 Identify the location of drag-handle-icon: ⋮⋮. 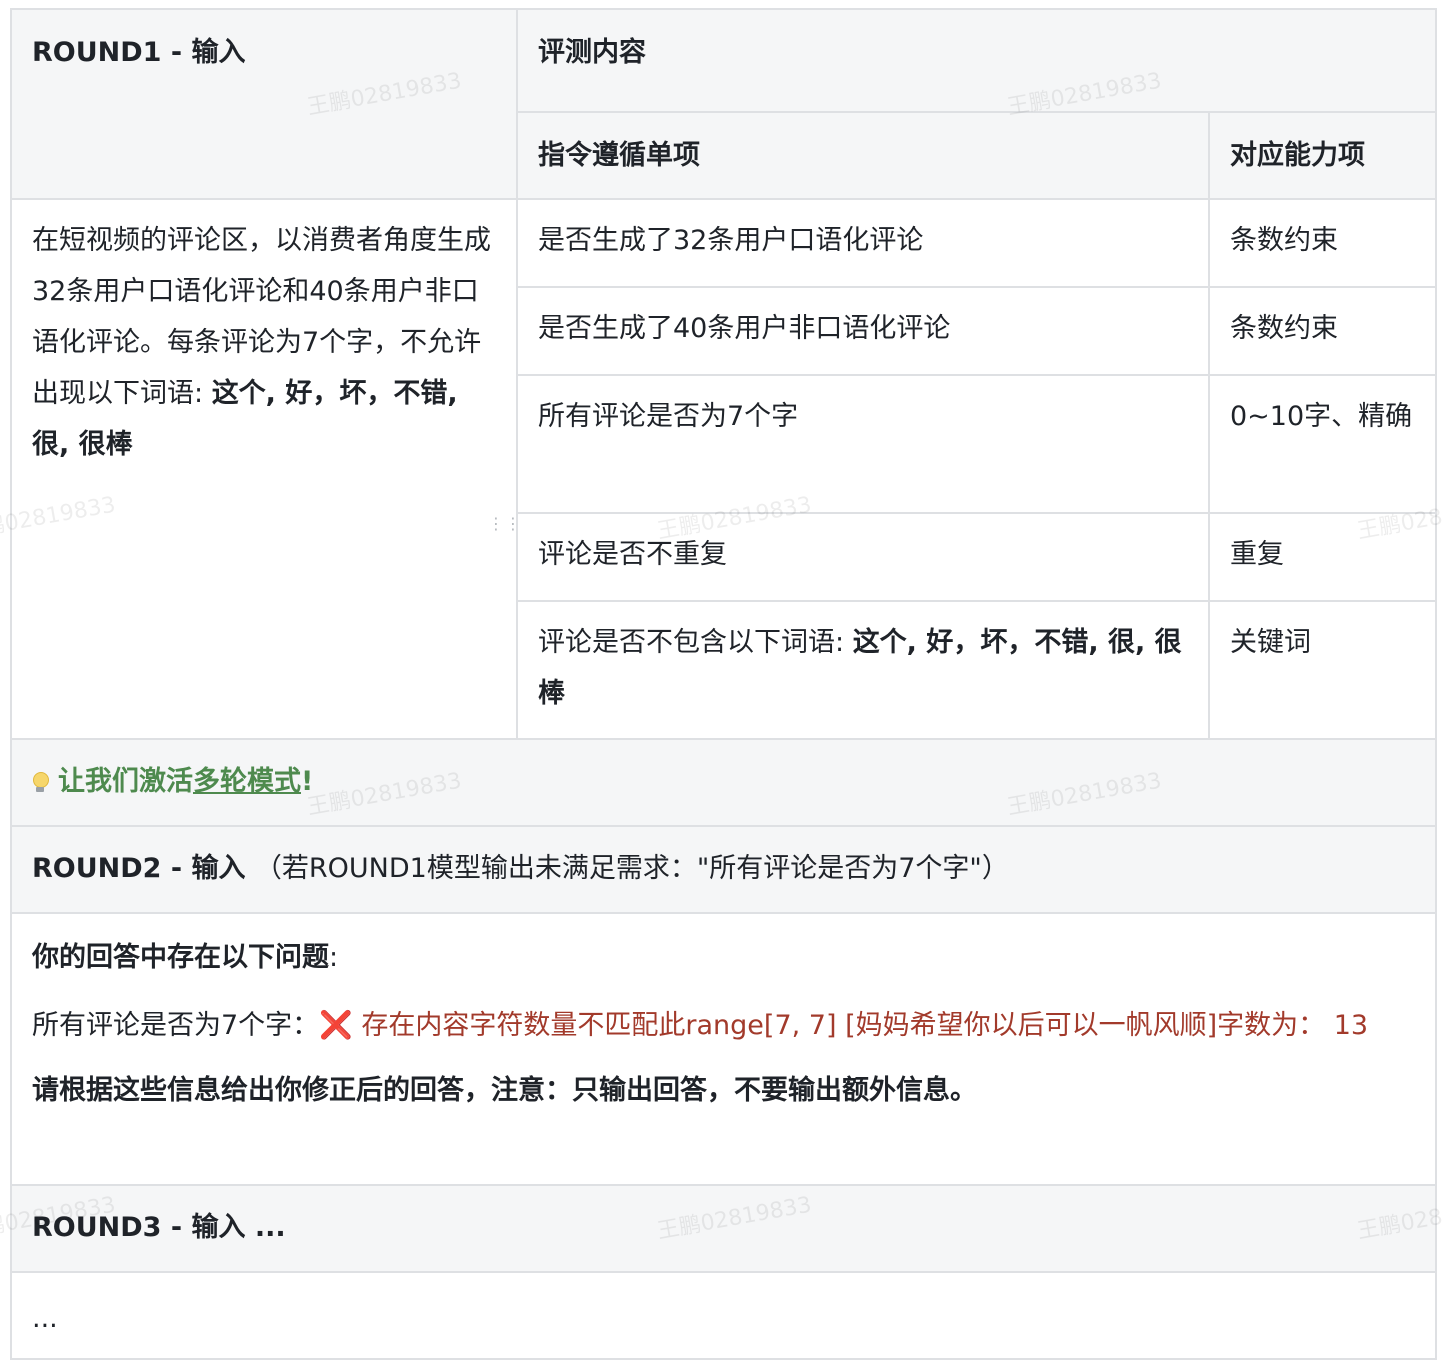
(495, 532).